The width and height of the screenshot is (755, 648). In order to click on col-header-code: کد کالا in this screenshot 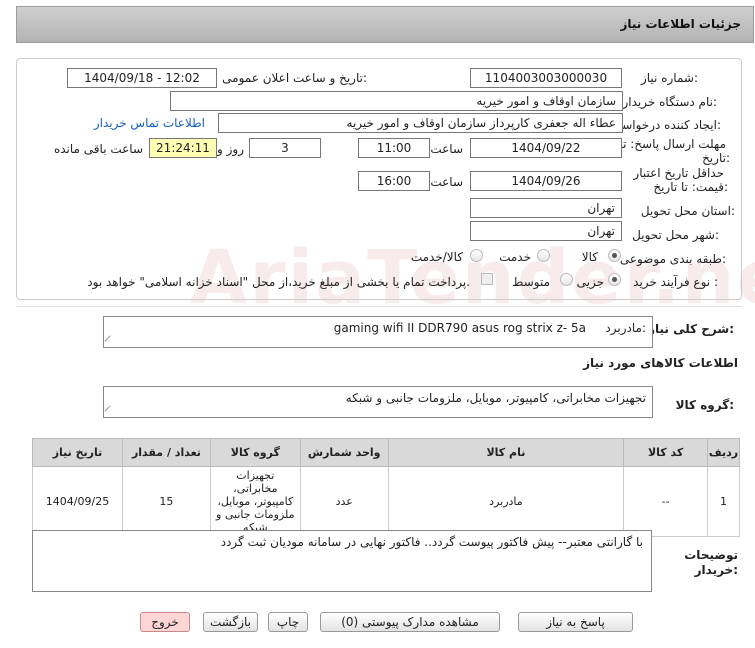, I will do `click(666, 452)`.